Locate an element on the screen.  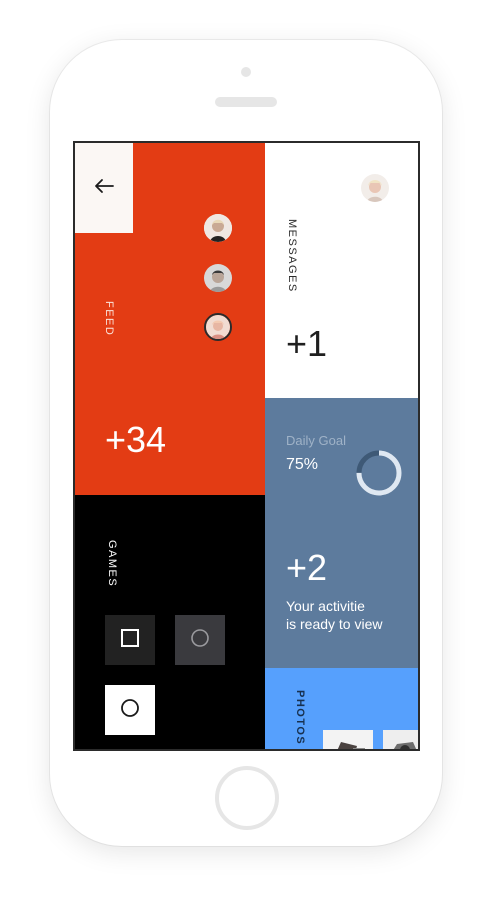
game-button-circle is located at coordinates (200, 640).